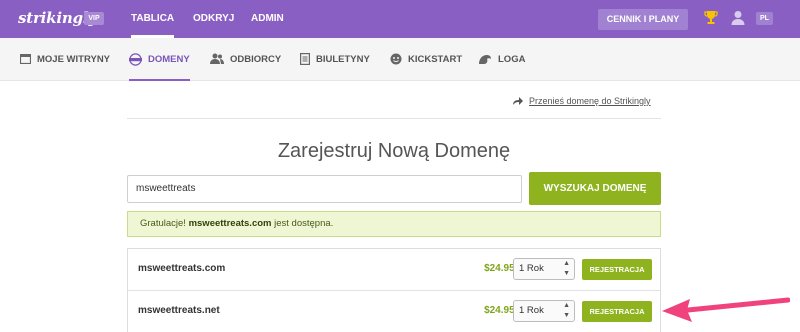  What do you see at coordinates (305, 59) in the screenshot?
I see `newsletter-icon` at bounding box center [305, 59].